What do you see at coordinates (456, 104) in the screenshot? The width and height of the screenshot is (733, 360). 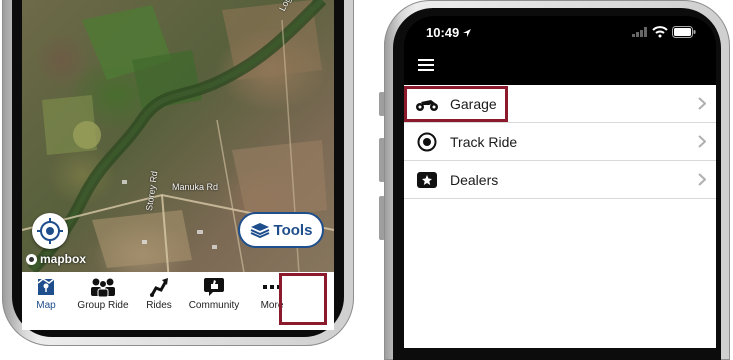 I see `garage-highlight-box` at bounding box center [456, 104].